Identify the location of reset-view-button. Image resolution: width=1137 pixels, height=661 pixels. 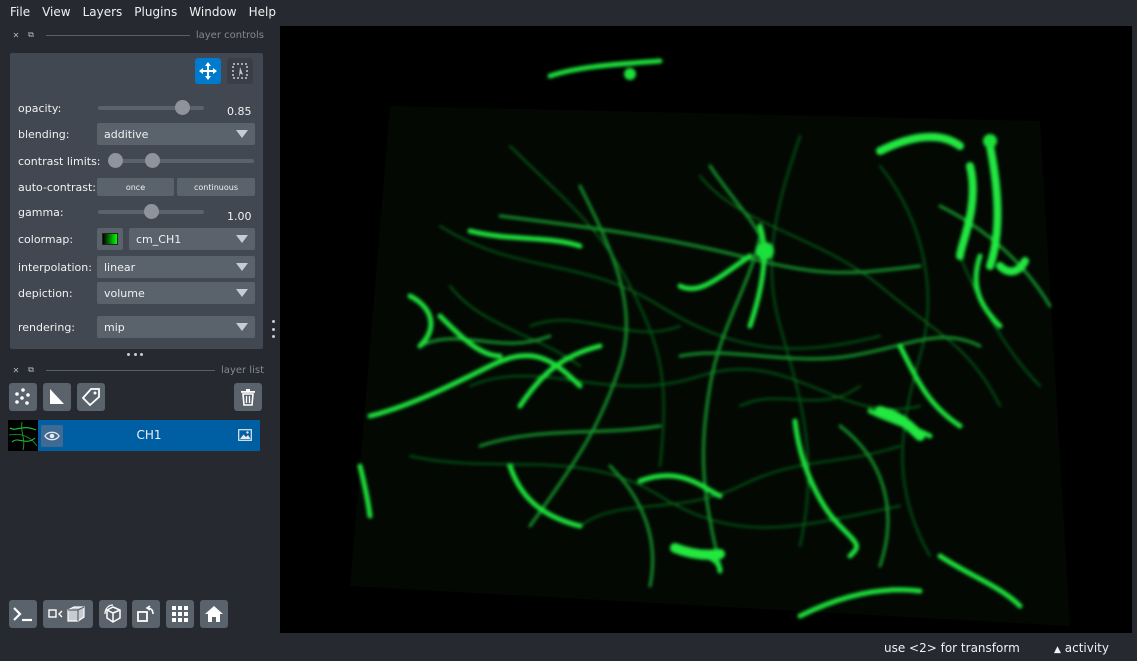
(214, 614).